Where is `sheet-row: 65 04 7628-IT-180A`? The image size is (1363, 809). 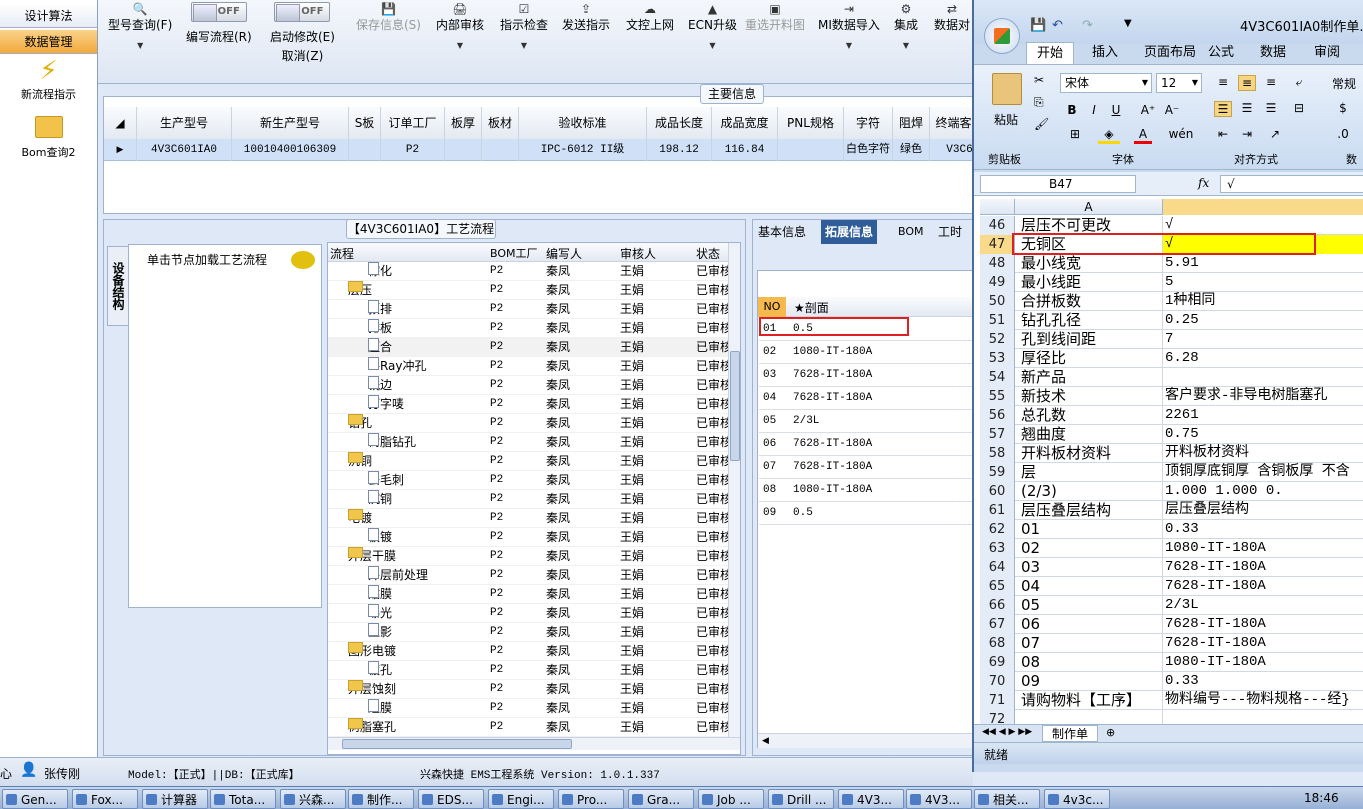
sheet-row: 65 04 7628-IT-180A is located at coordinates (1171, 586).